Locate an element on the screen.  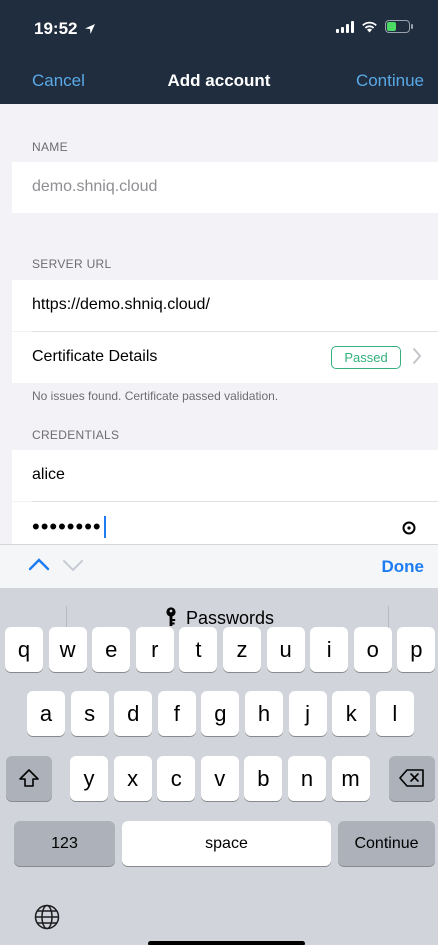
password-reveal-icon is located at coordinates (409, 528).